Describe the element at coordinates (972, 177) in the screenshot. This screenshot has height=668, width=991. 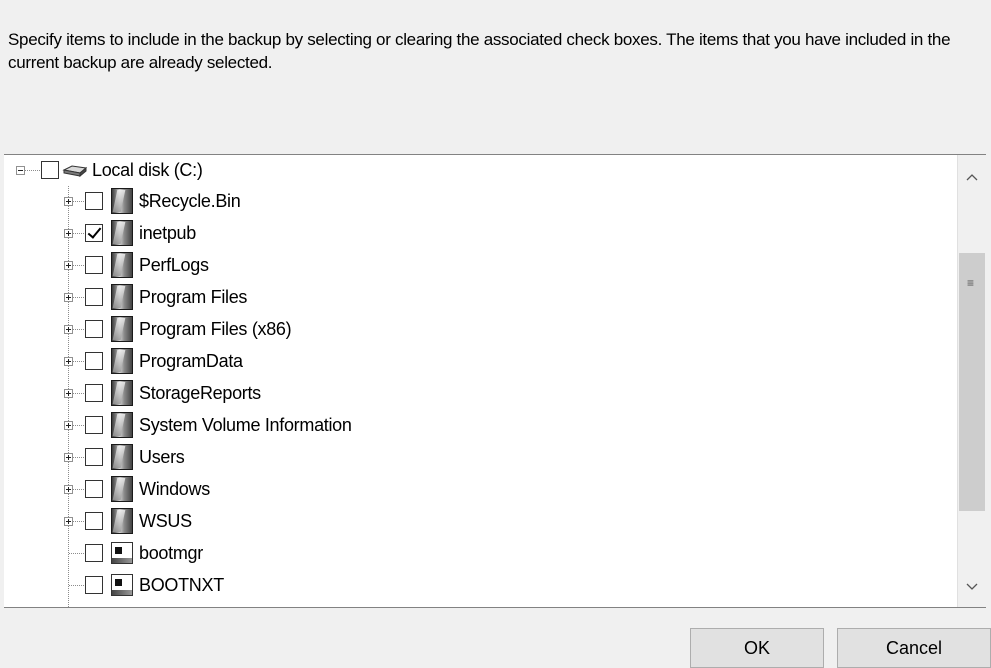
I see `chevron-up-icon` at that location.